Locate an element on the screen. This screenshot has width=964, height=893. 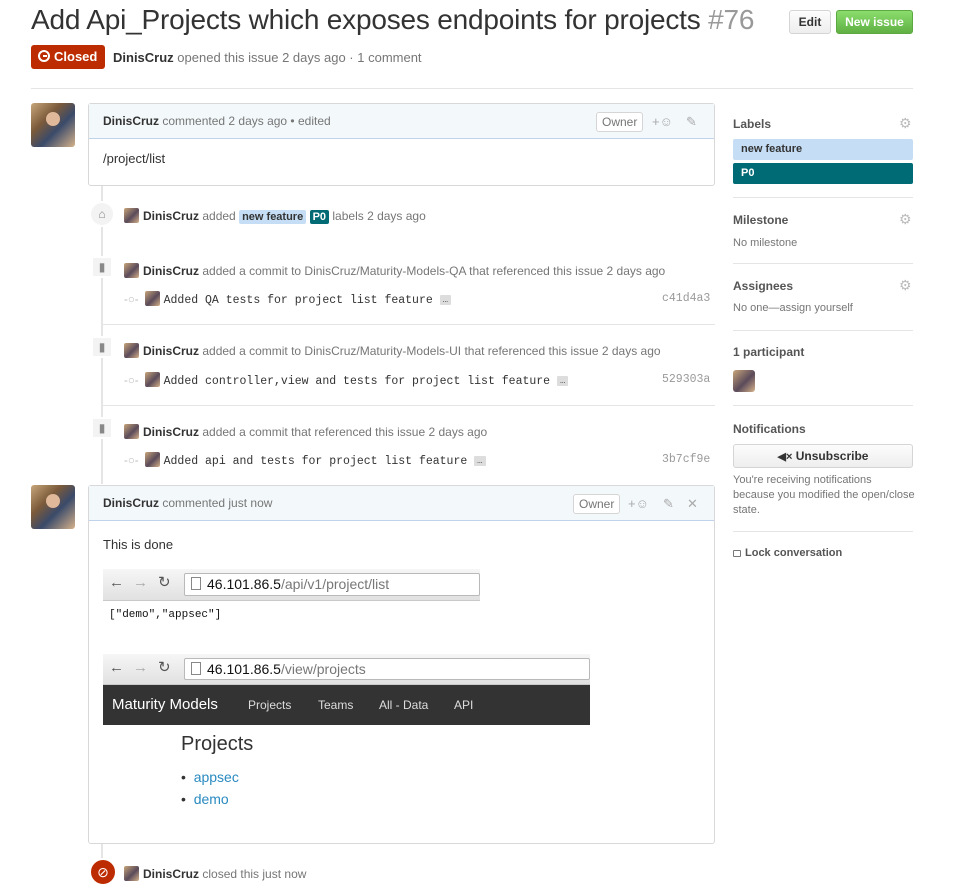
closed-circle-icon: ⊘ is located at coordinates (103, 872).